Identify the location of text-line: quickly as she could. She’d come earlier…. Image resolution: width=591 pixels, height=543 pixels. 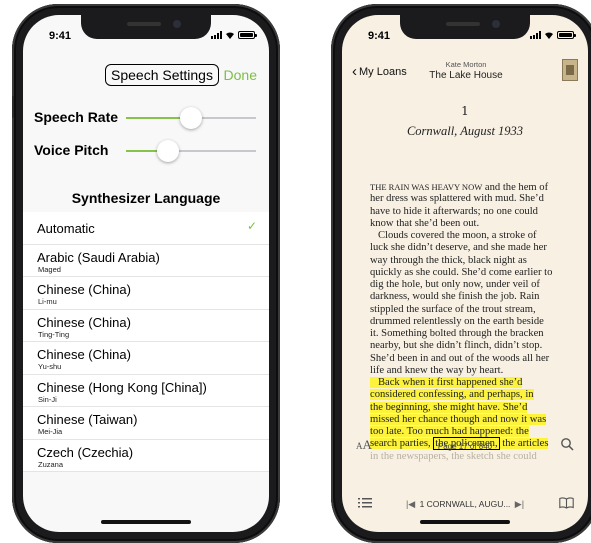
(461, 272).